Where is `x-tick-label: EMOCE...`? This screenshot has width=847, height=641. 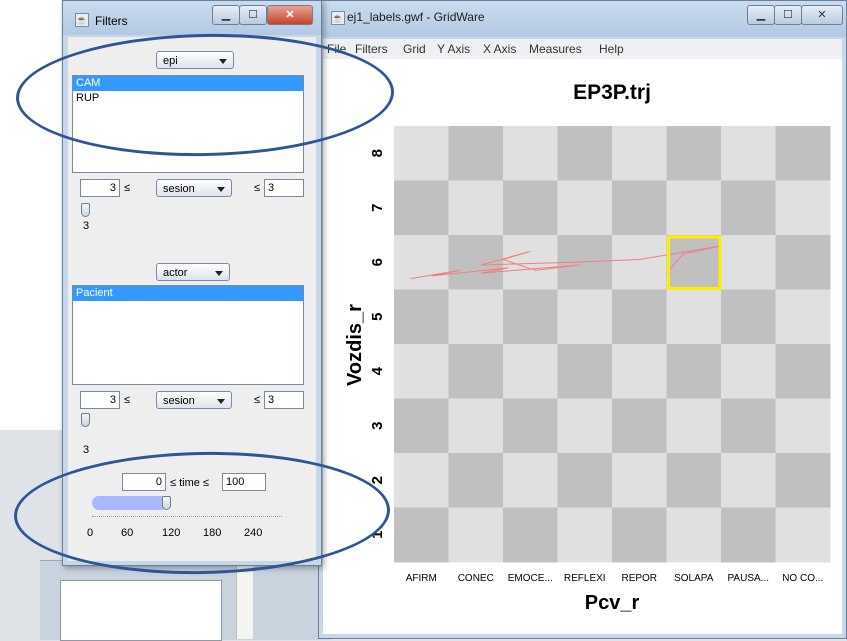
x-tick-label: EMOCE... is located at coordinates (530, 578).